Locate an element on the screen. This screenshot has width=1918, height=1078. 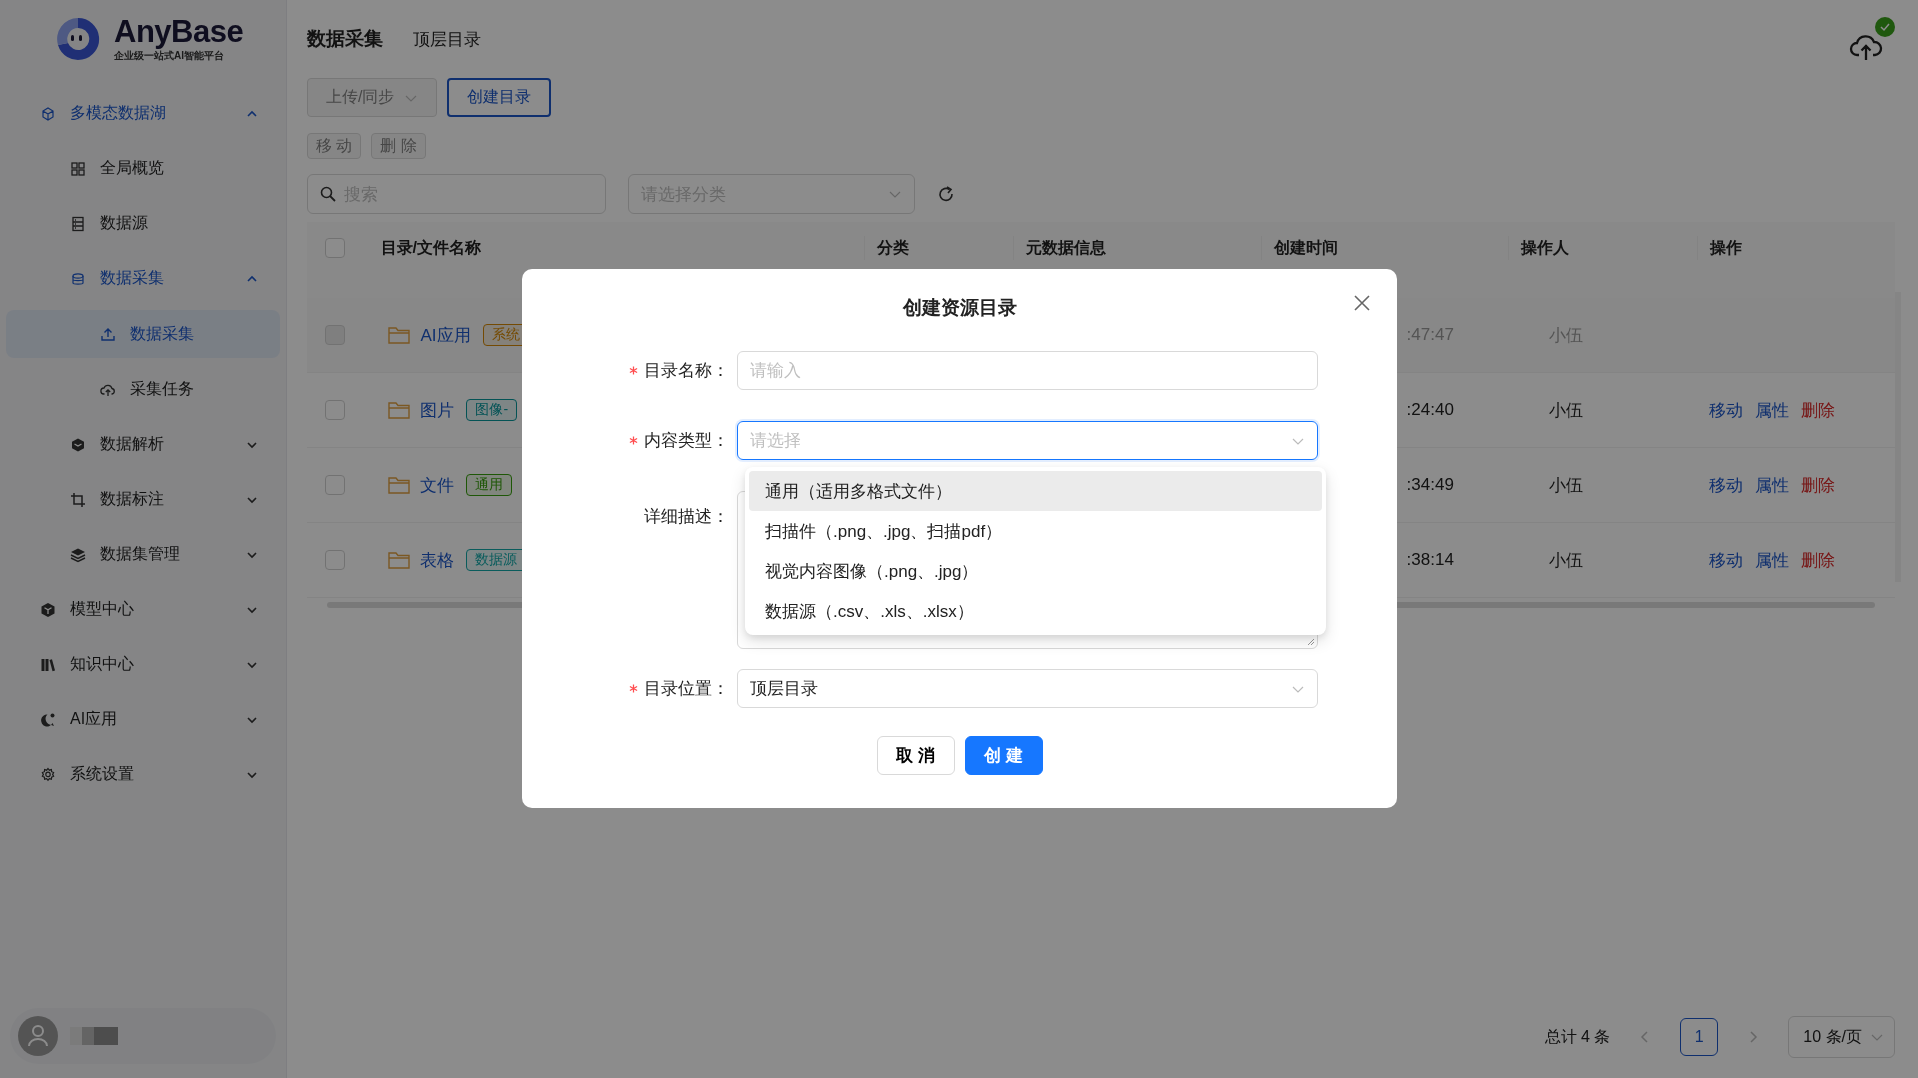
field-label: 目录名称： is located at coordinates (686, 371).